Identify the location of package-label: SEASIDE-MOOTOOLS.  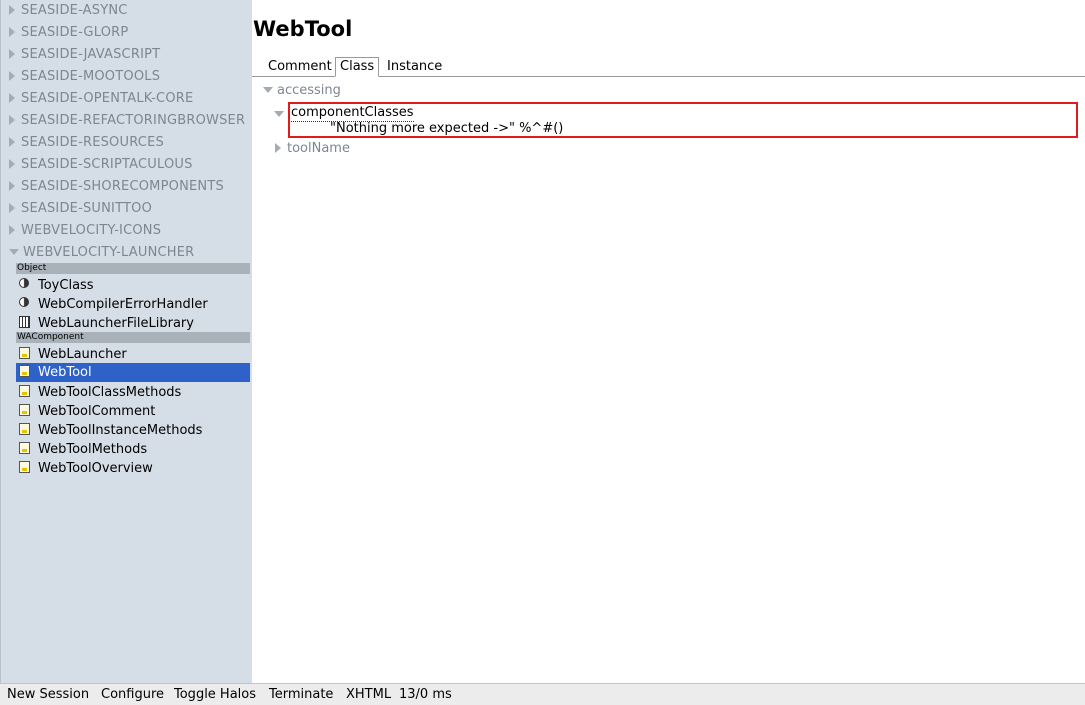
(91, 76).